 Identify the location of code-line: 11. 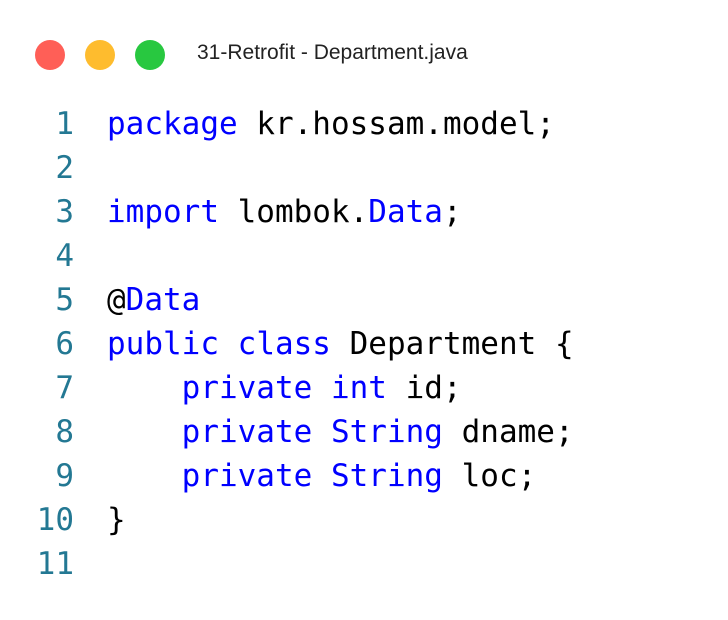
(287, 564).